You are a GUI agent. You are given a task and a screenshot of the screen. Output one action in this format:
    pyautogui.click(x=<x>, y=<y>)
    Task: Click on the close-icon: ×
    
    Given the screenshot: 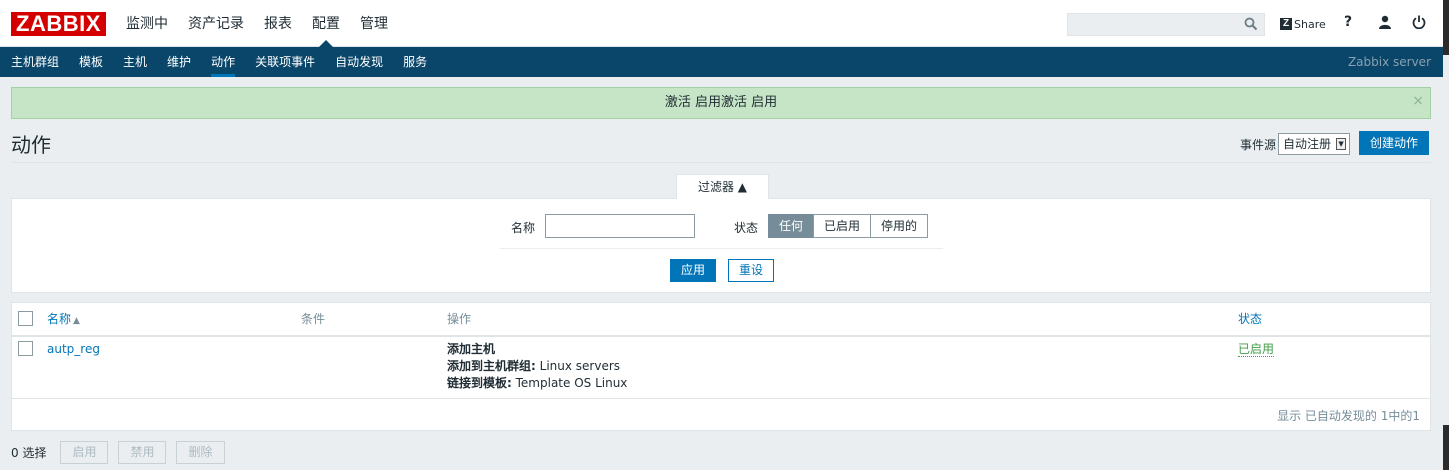 What is the action you would take?
    pyautogui.click(x=1418, y=101)
    